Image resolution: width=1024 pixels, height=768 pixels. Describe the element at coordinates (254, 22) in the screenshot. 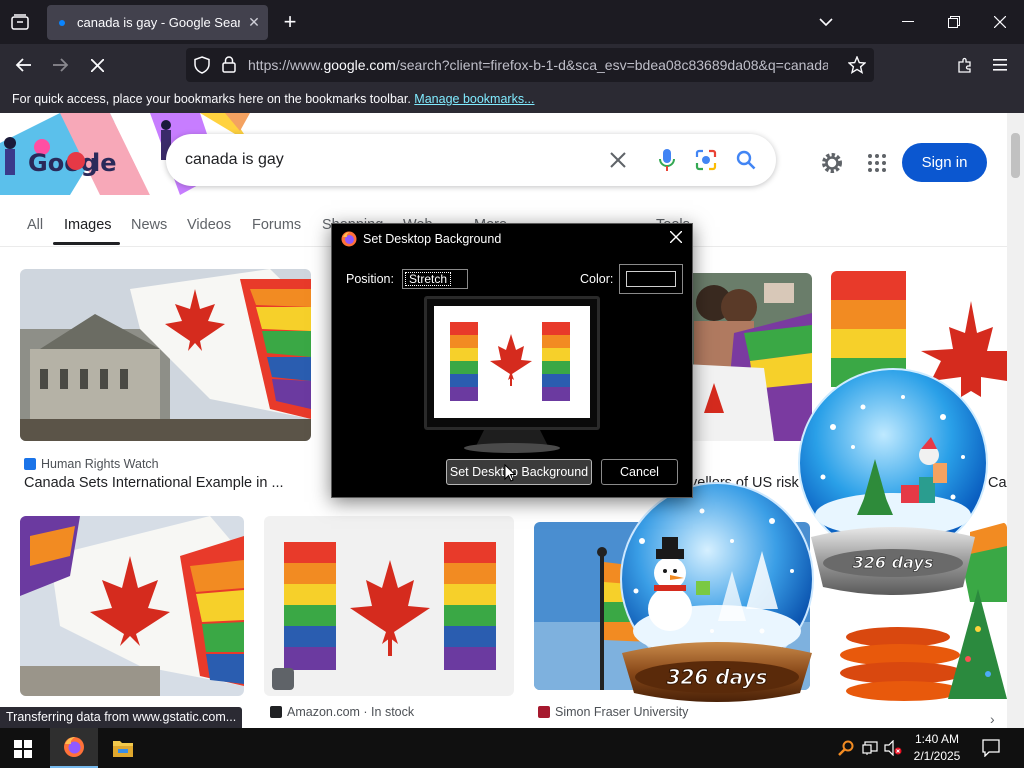

I see `tab-close-icon: ✕` at that location.